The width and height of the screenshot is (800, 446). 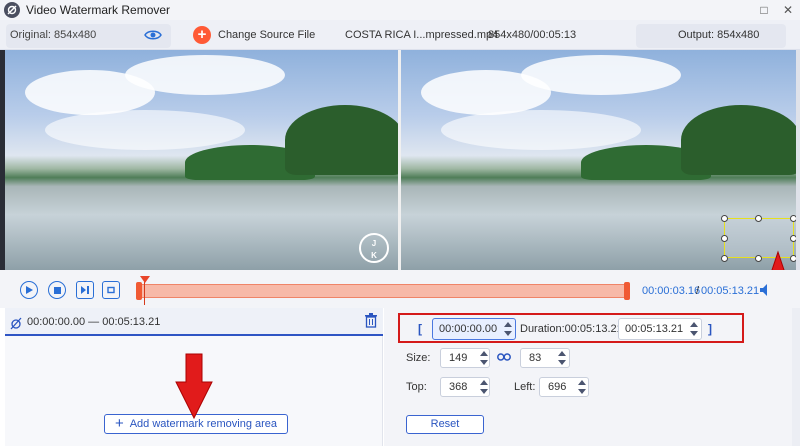 I want to click on left-label: Left:, so click(x=525, y=387).